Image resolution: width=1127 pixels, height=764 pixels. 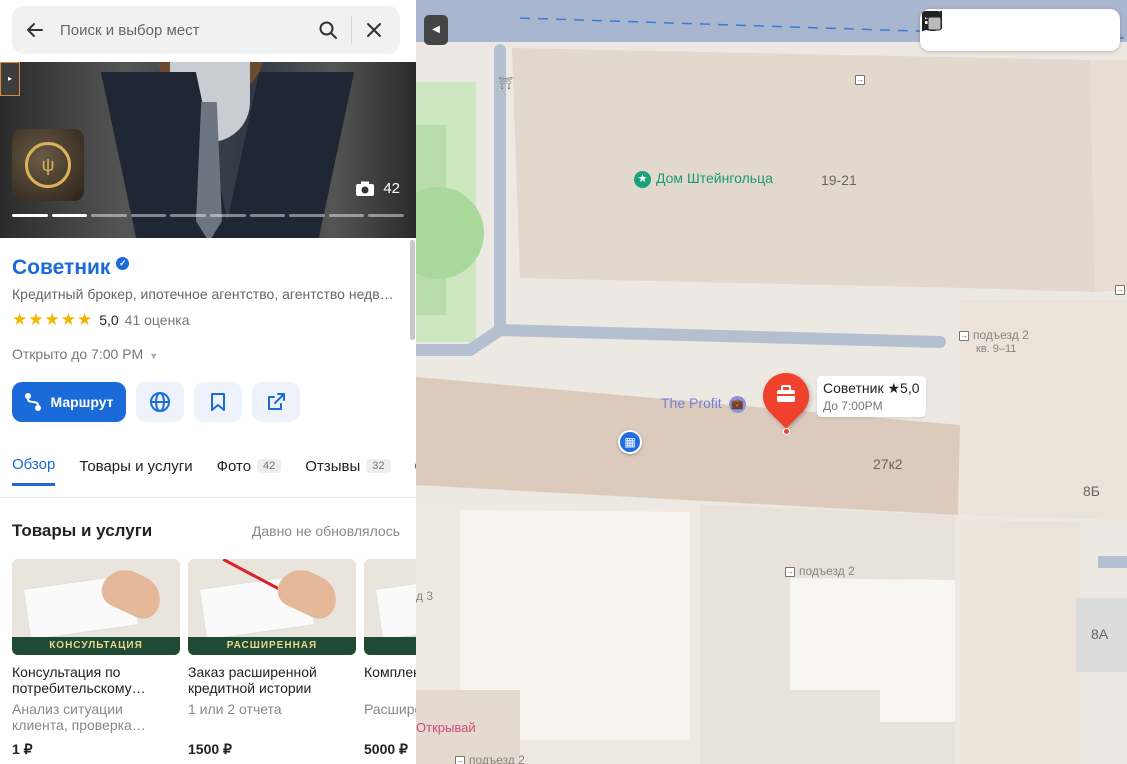 I want to click on poi-star-icon: ★, so click(x=642, y=179).